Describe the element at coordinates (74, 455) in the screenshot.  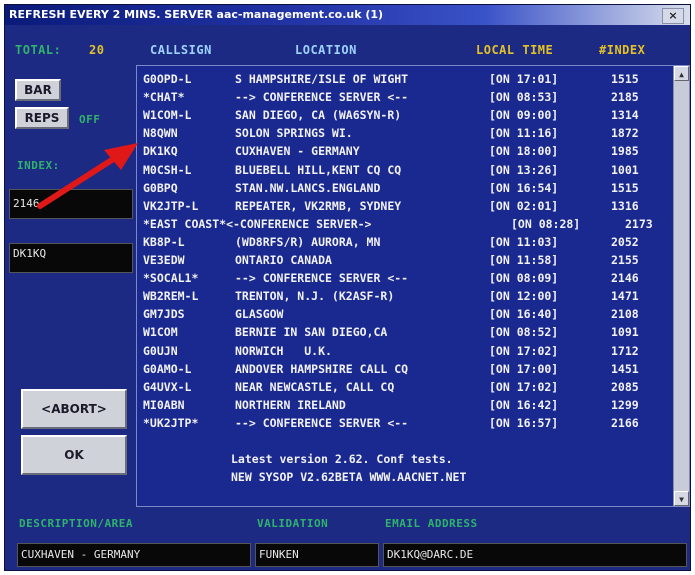
I see `ok-button: OK` at that location.